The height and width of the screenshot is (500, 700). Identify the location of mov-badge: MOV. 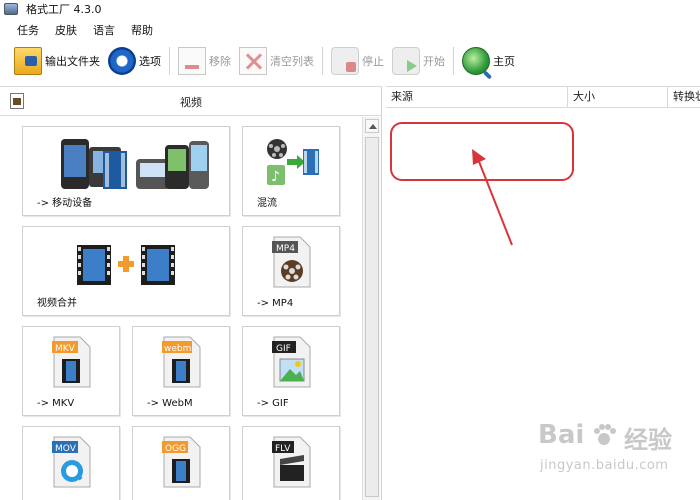
(66, 449).